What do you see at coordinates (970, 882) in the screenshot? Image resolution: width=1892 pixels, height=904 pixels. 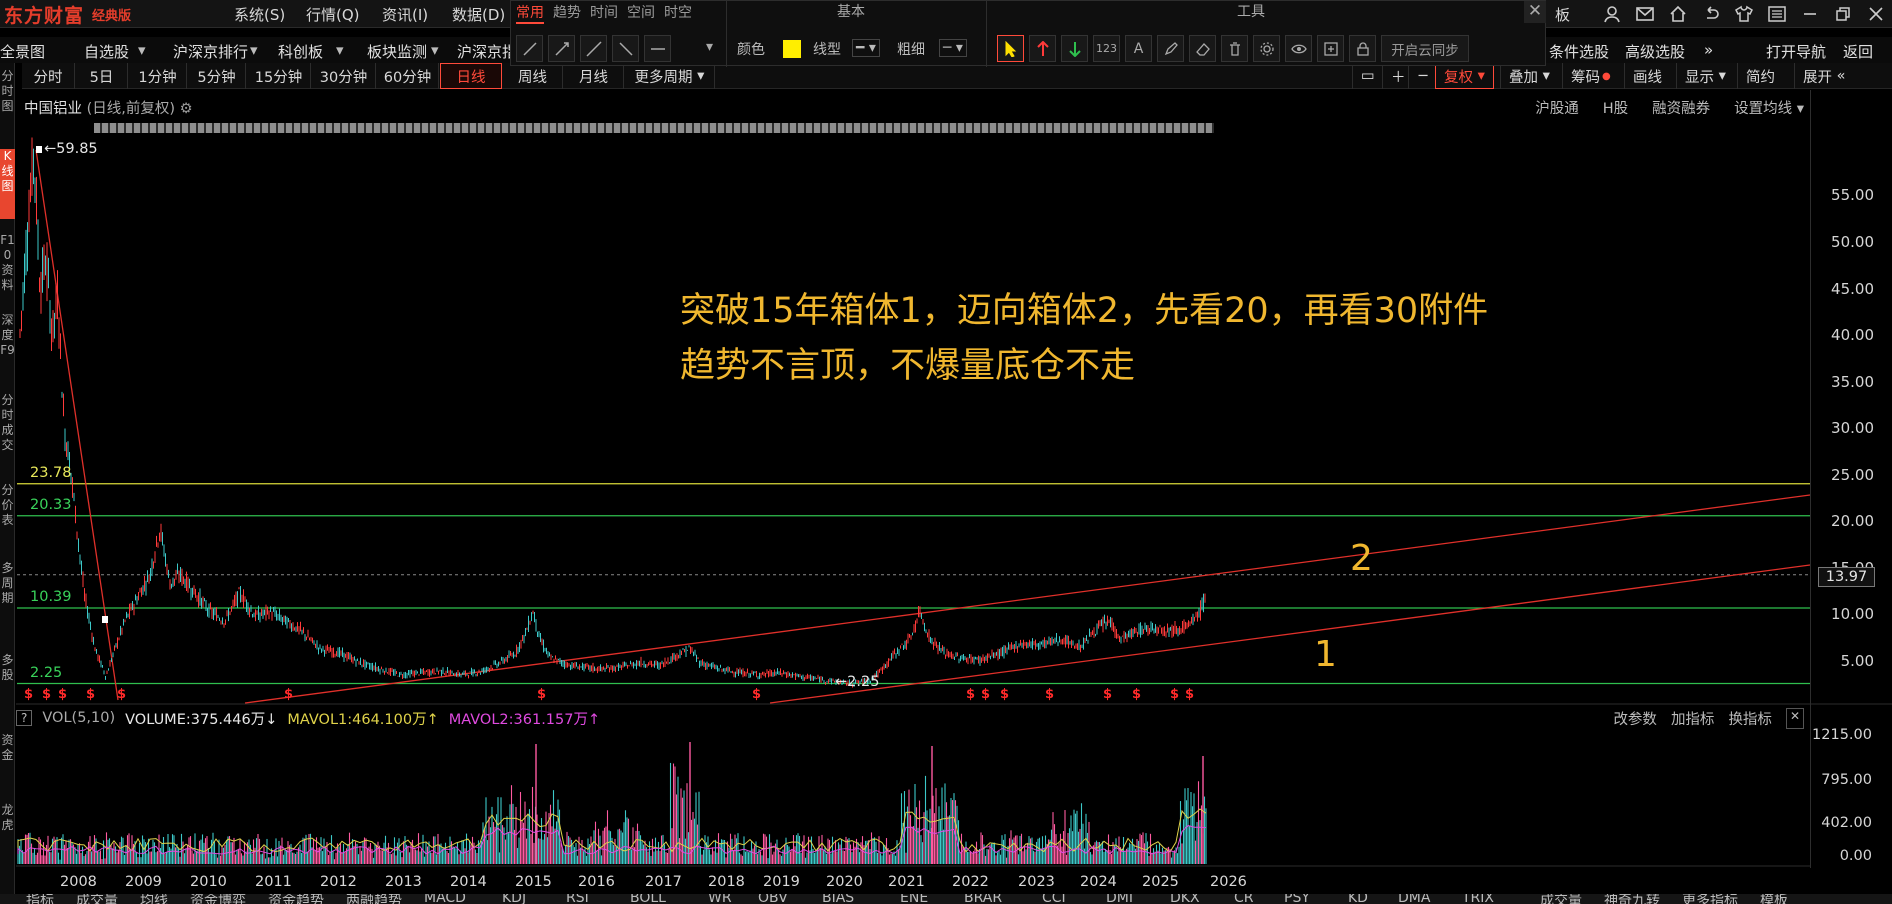 I see `year-label: 2022` at bounding box center [970, 882].